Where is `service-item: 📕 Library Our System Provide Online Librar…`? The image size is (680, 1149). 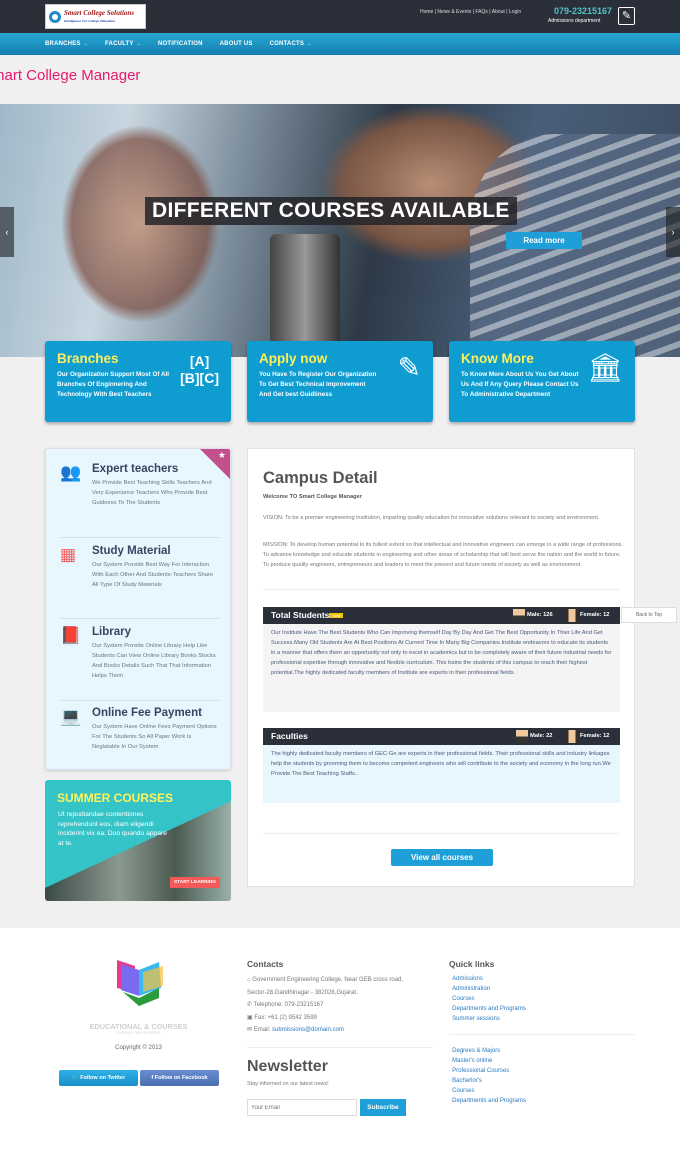 service-item: 📕 Library Our System Provide Online Librar… is located at coordinates (138, 652).